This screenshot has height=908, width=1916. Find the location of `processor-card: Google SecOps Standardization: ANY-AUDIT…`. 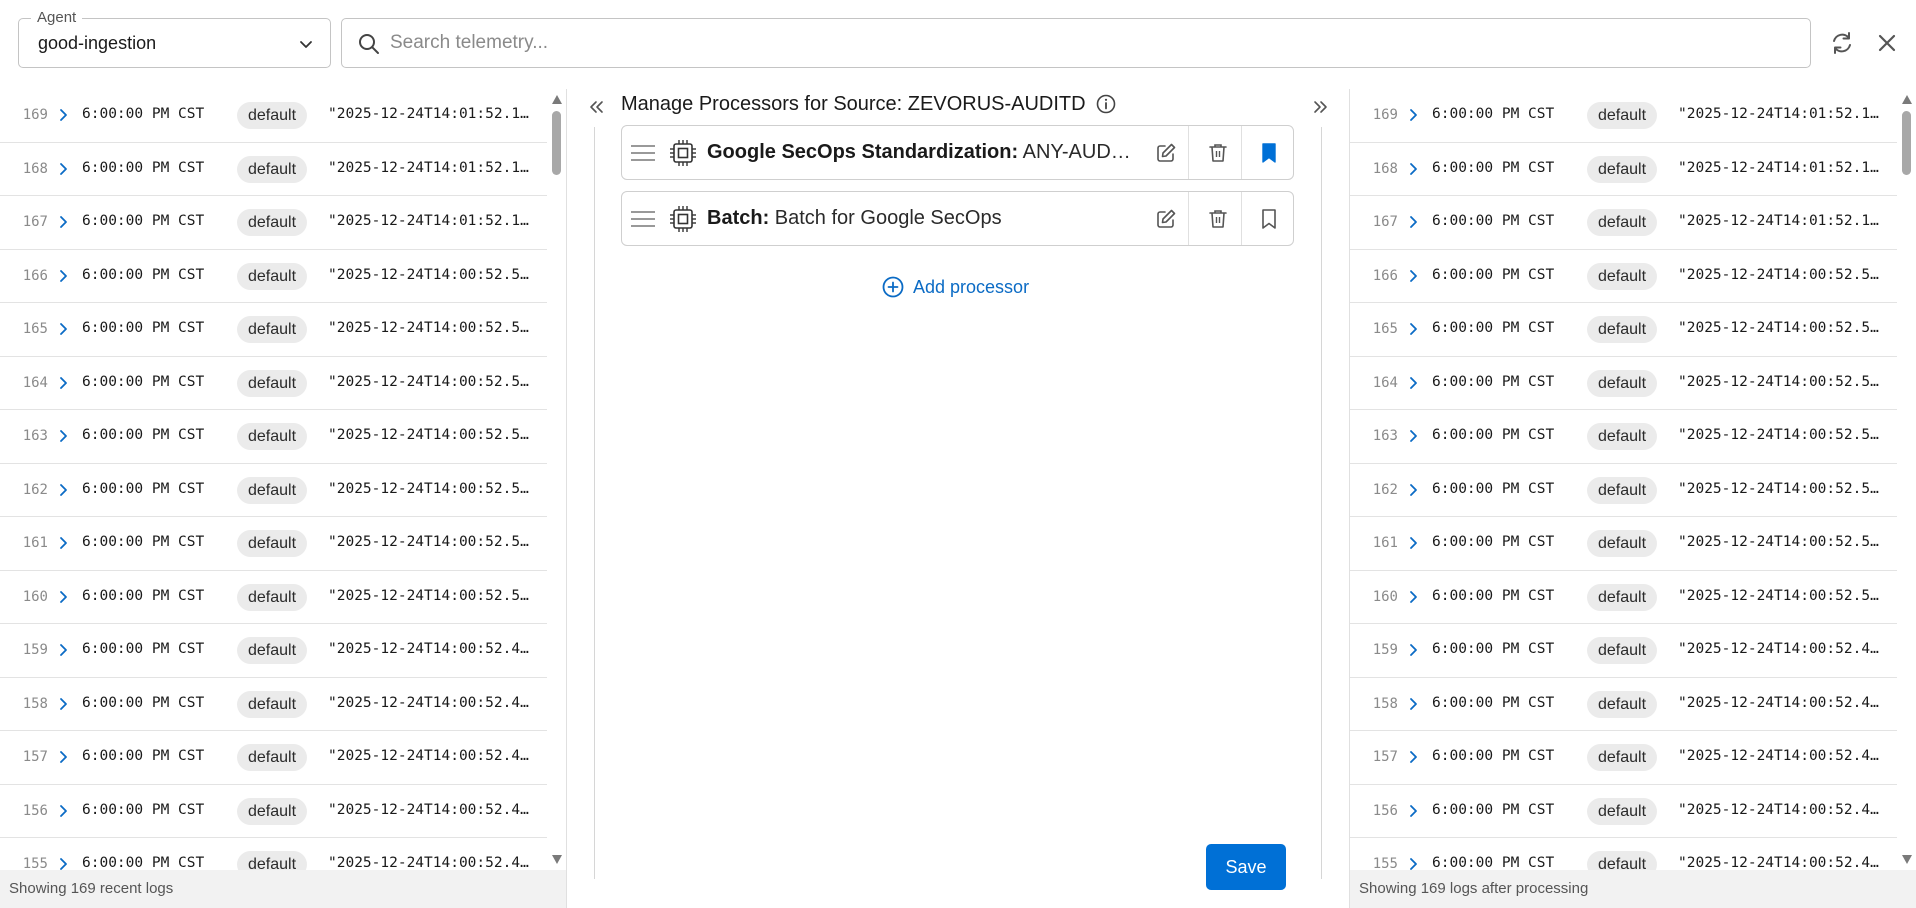

processor-card: Google SecOps Standardization: ANY-AUDIT… is located at coordinates (957, 152).